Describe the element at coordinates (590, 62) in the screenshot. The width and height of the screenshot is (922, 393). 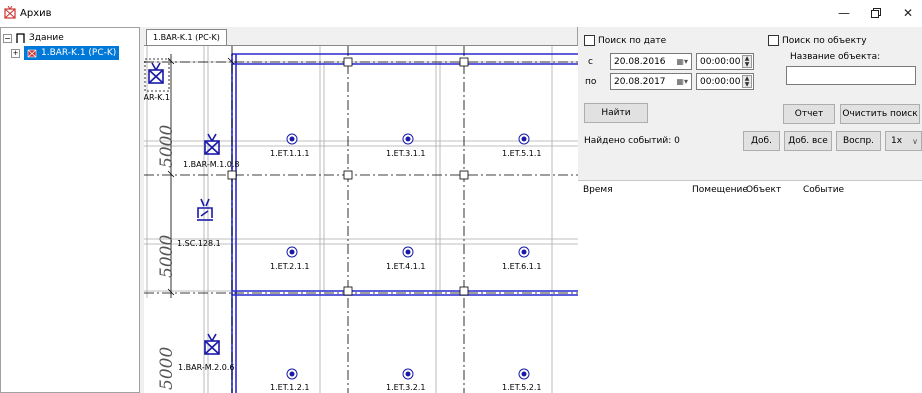
I see `from-label: с` at that location.